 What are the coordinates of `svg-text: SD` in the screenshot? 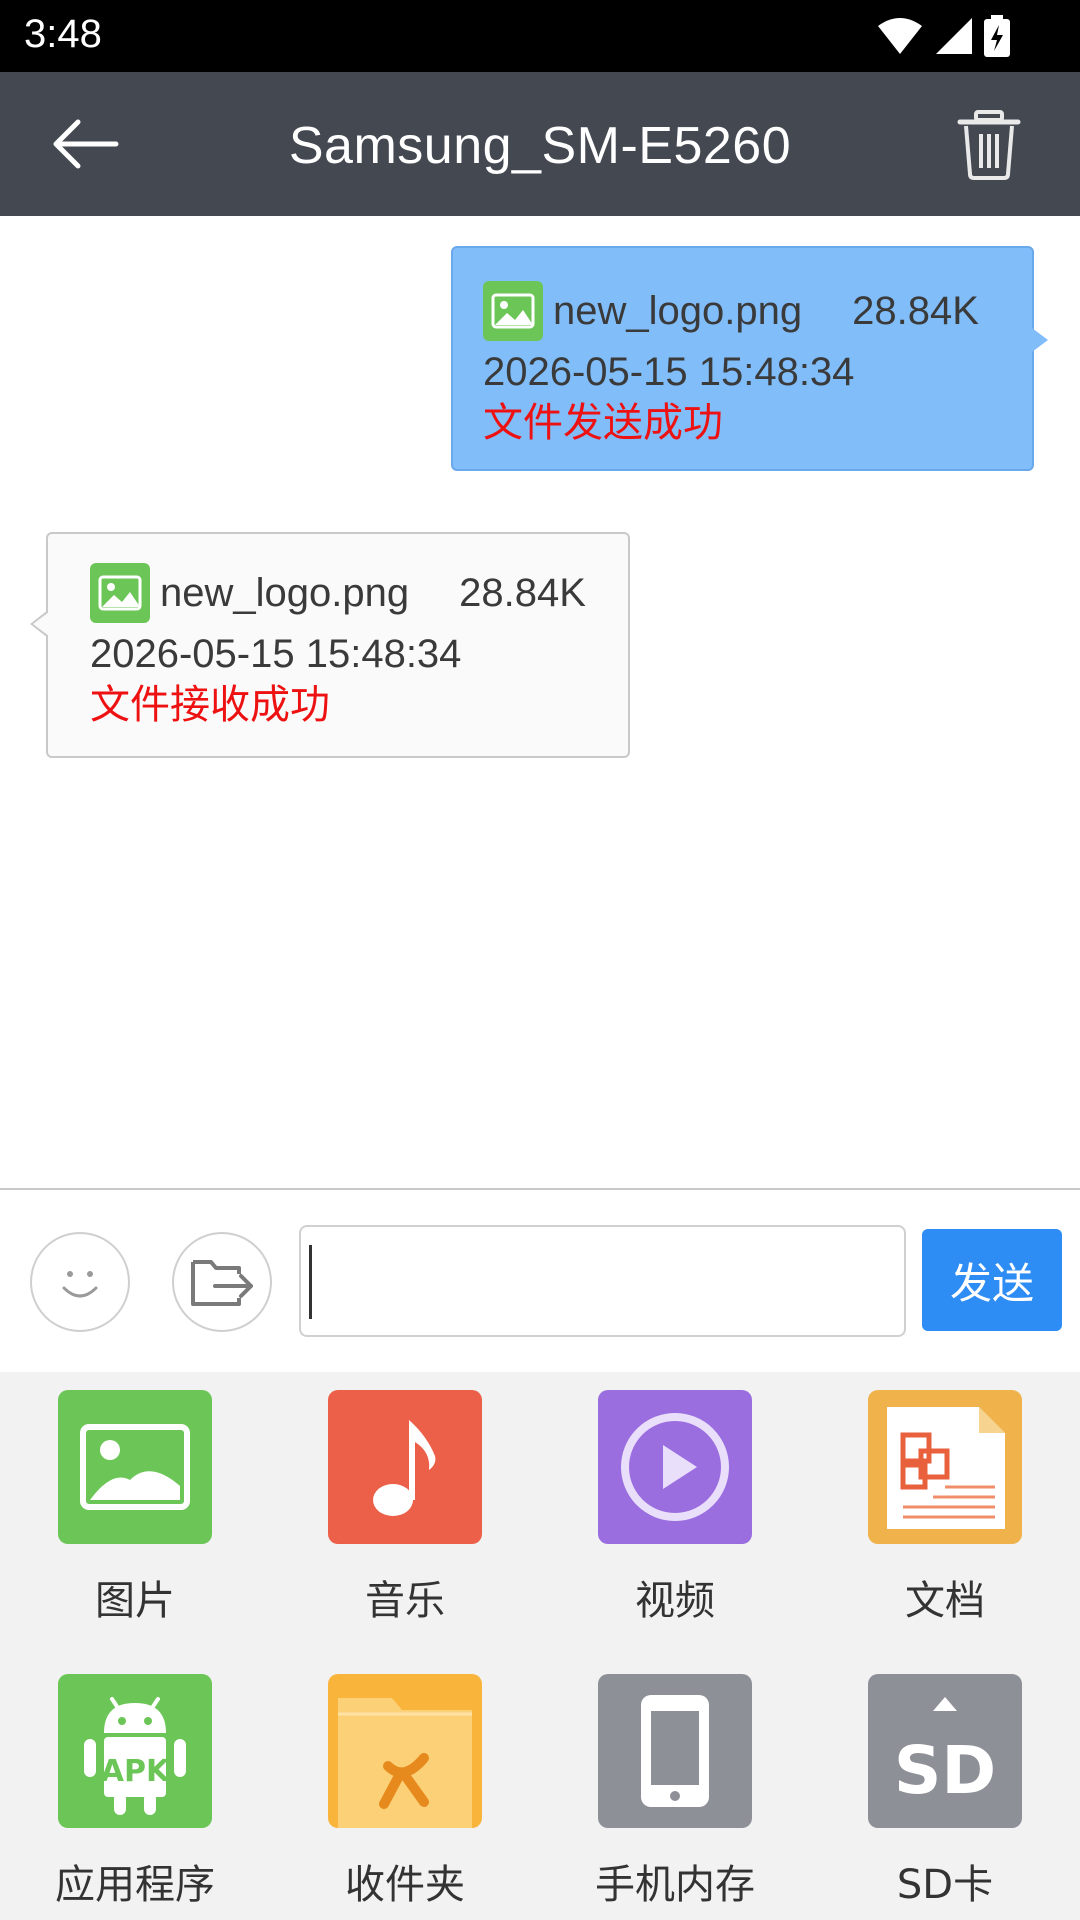 It's located at (945, 1770).